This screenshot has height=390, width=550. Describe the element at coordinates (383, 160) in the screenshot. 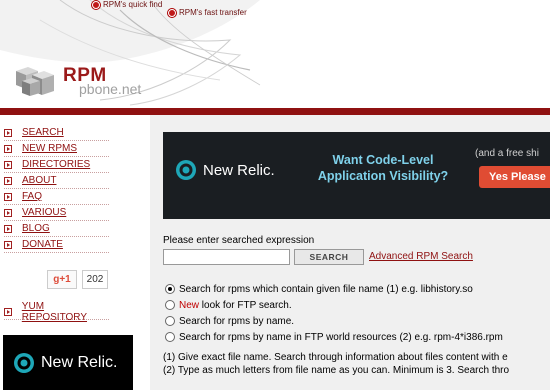

I see `ad-headline-line: Want Code-Level` at that location.